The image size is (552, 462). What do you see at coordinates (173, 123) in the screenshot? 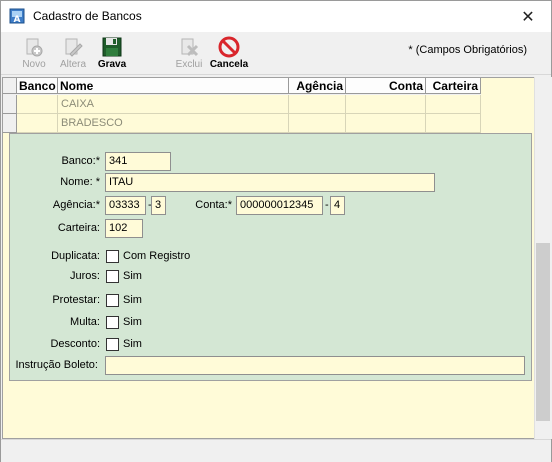
I see `cell-nome: BRADESCO` at bounding box center [173, 123].